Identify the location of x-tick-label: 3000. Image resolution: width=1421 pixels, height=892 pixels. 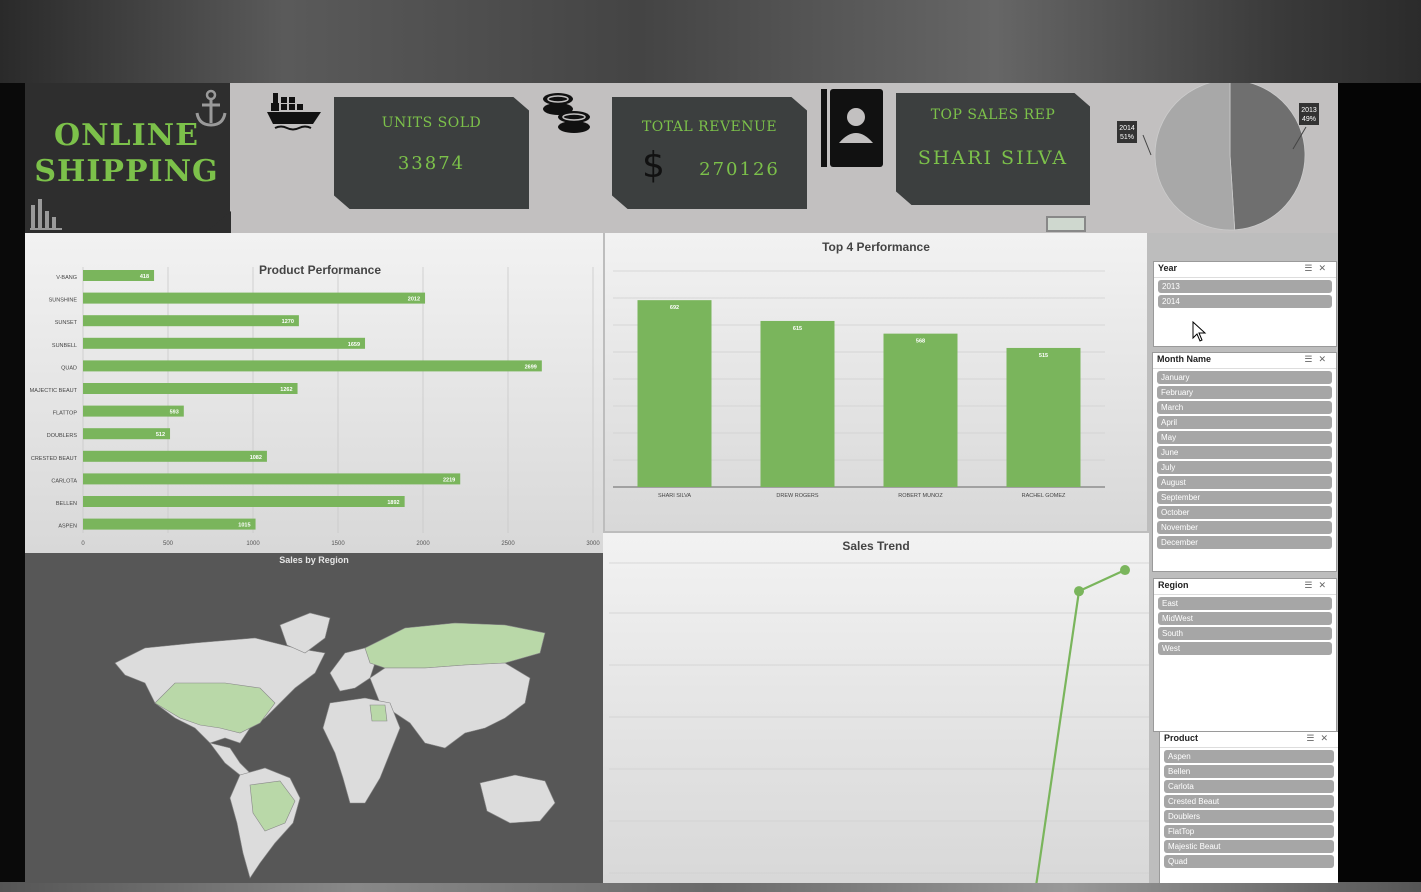
(593, 544).